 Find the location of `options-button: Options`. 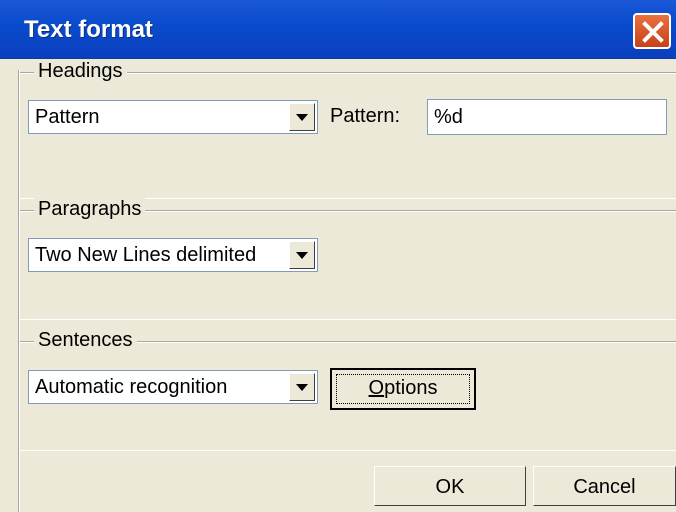

options-button: Options is located at coordinates (403, 389).